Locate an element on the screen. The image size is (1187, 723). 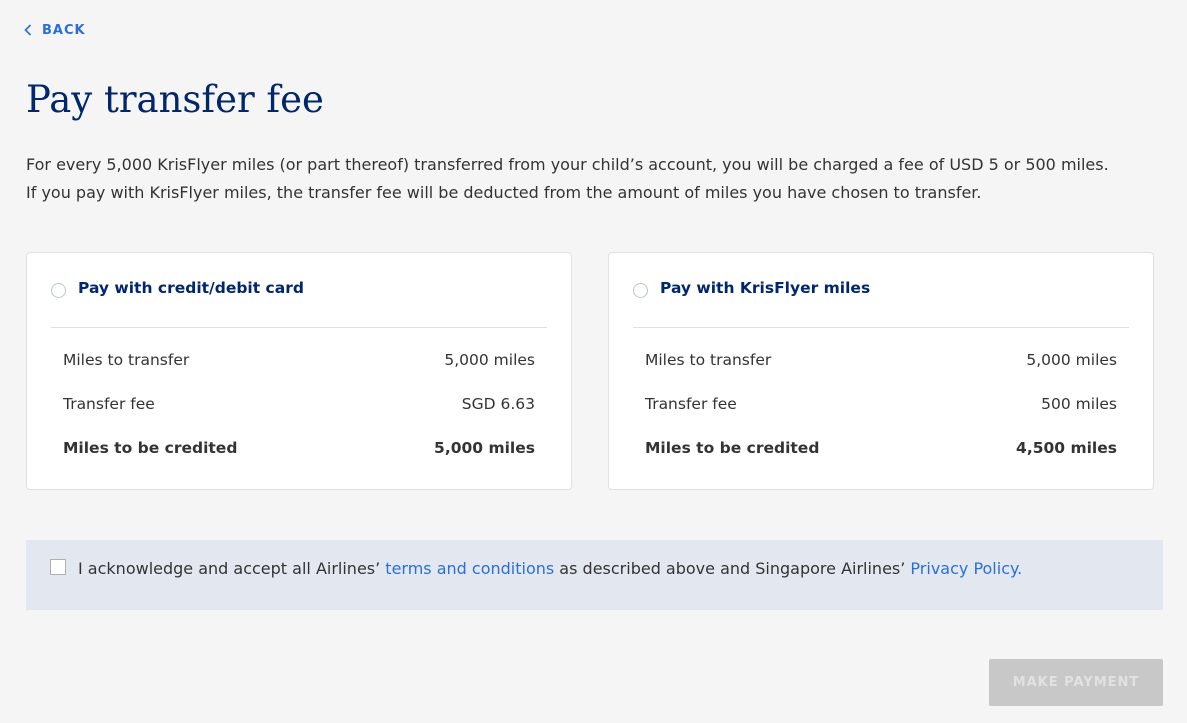
acknowledge-checkbox is located at coordinates (58, 567).